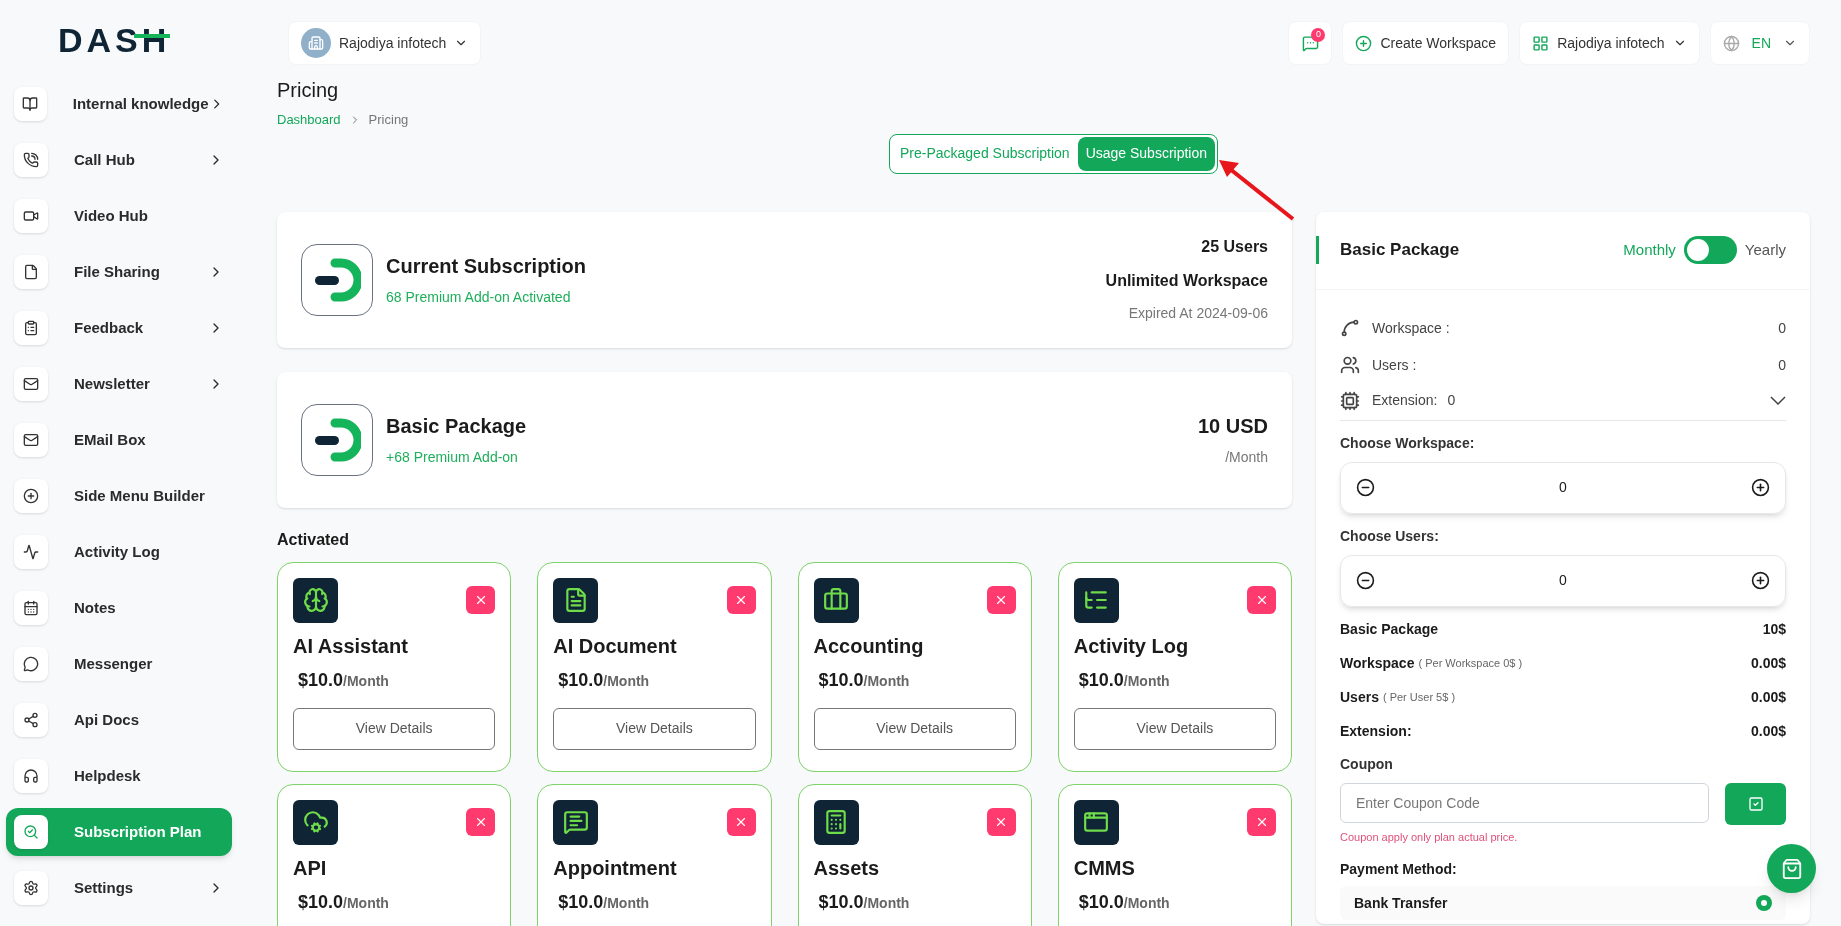 The image size is (1841, 926). Describe the element at coordinates (119, 888) in the screenshot. I see `sidebar-item: Settings` at that location.